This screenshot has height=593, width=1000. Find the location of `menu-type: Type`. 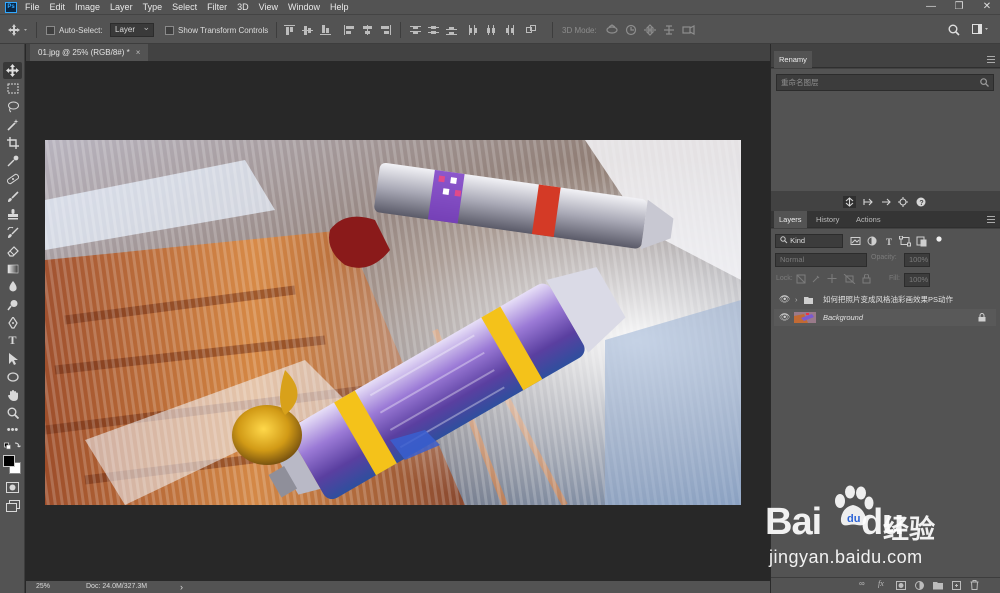

menu-type: Type is located at coordinates (153, 7).